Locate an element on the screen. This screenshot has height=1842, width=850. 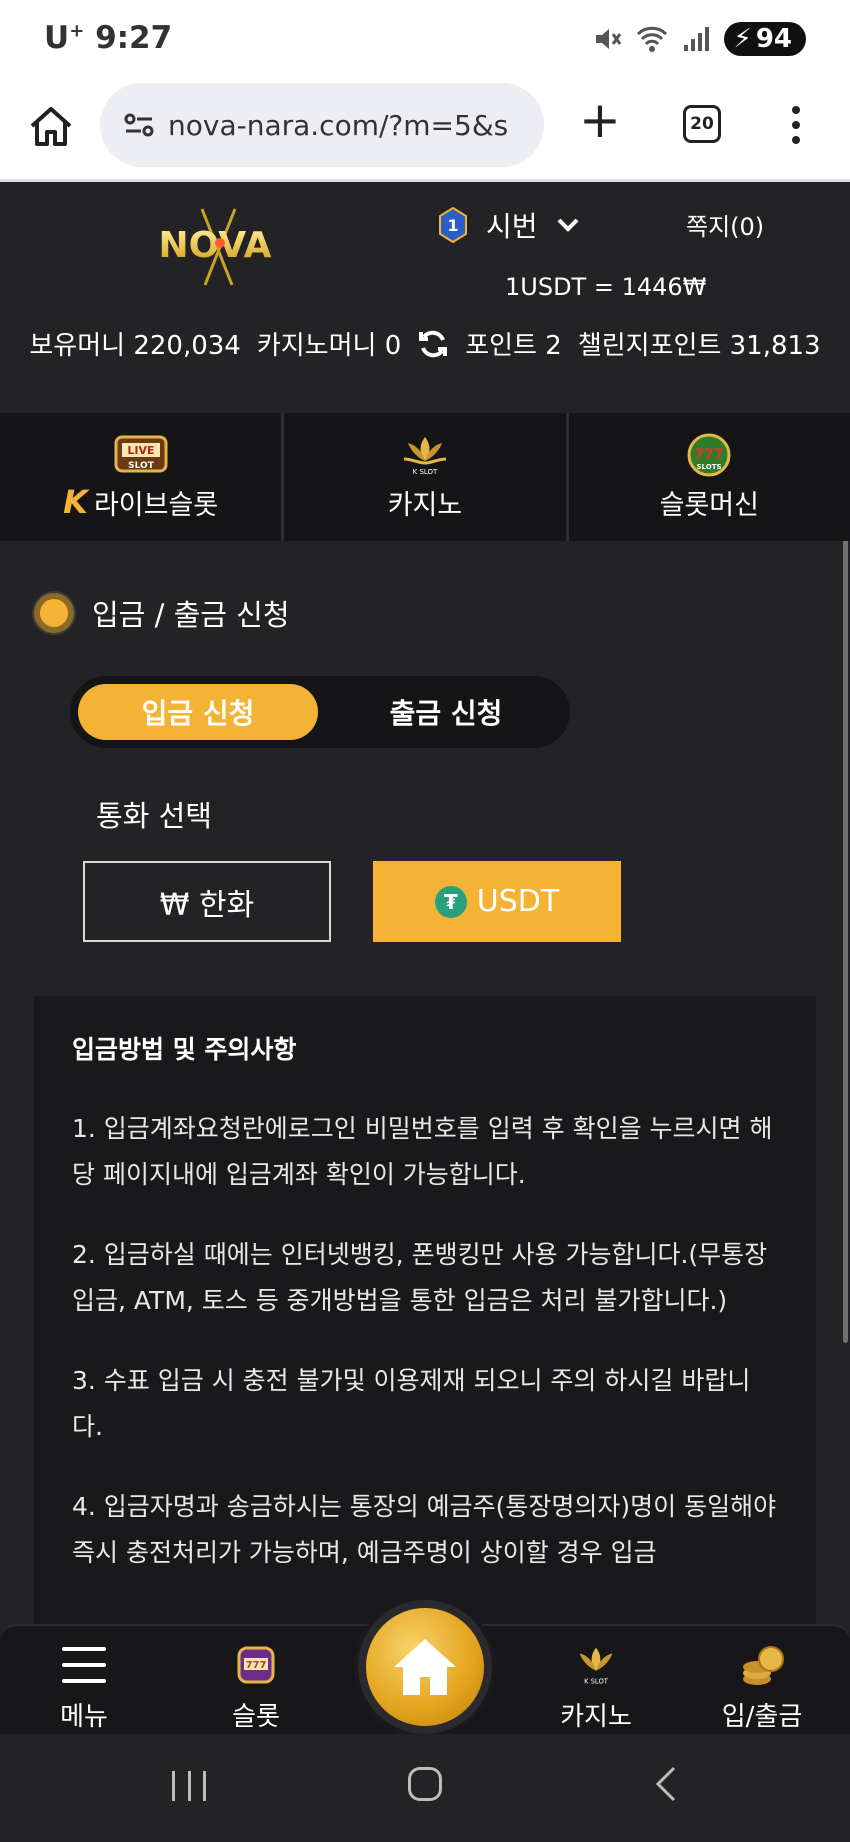
home-icon is located at coordinates (425, 1667).